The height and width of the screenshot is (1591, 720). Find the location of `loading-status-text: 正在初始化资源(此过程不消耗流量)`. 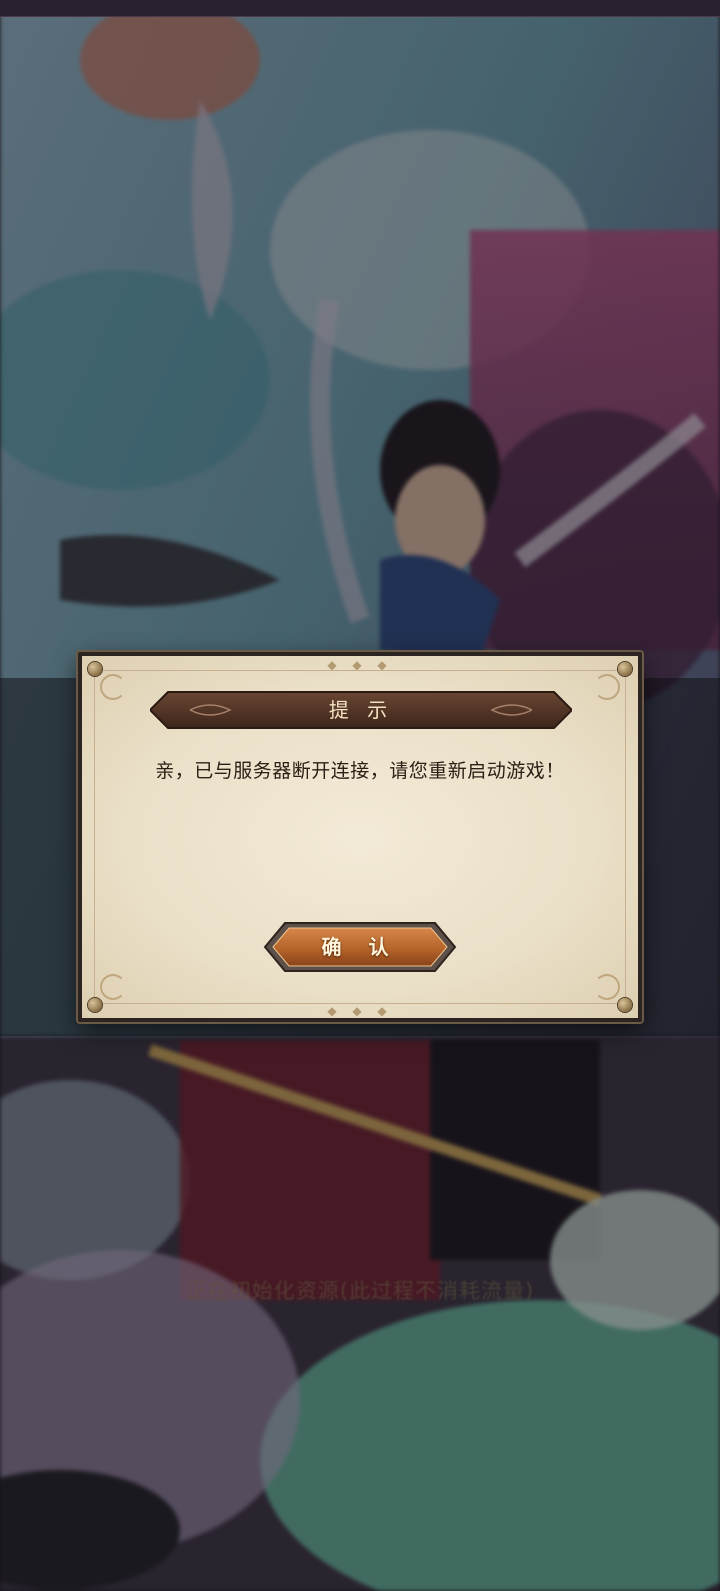

loading-status-text: 正在初始化资源(此过程不消耗流量) is located at coordinates (360, 1291).